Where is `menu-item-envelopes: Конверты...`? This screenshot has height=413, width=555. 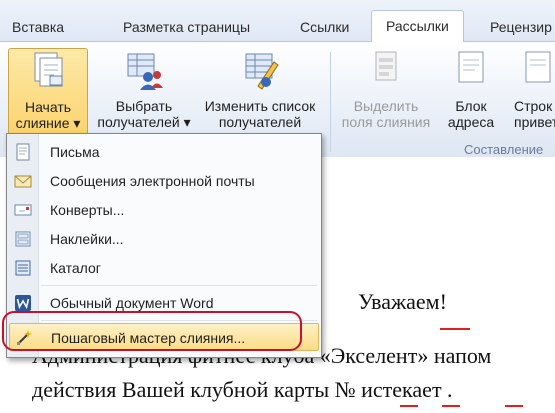
menu-item-envelopes: Конверты... is located at coordinates (164, 210).